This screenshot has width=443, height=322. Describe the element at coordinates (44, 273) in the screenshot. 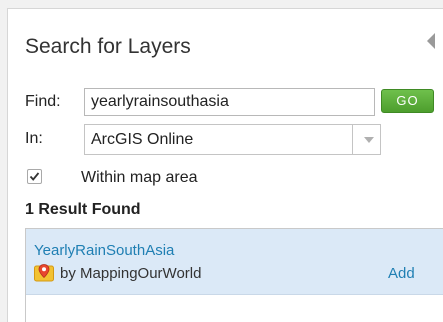

I see `map-layer-icon` at that location.